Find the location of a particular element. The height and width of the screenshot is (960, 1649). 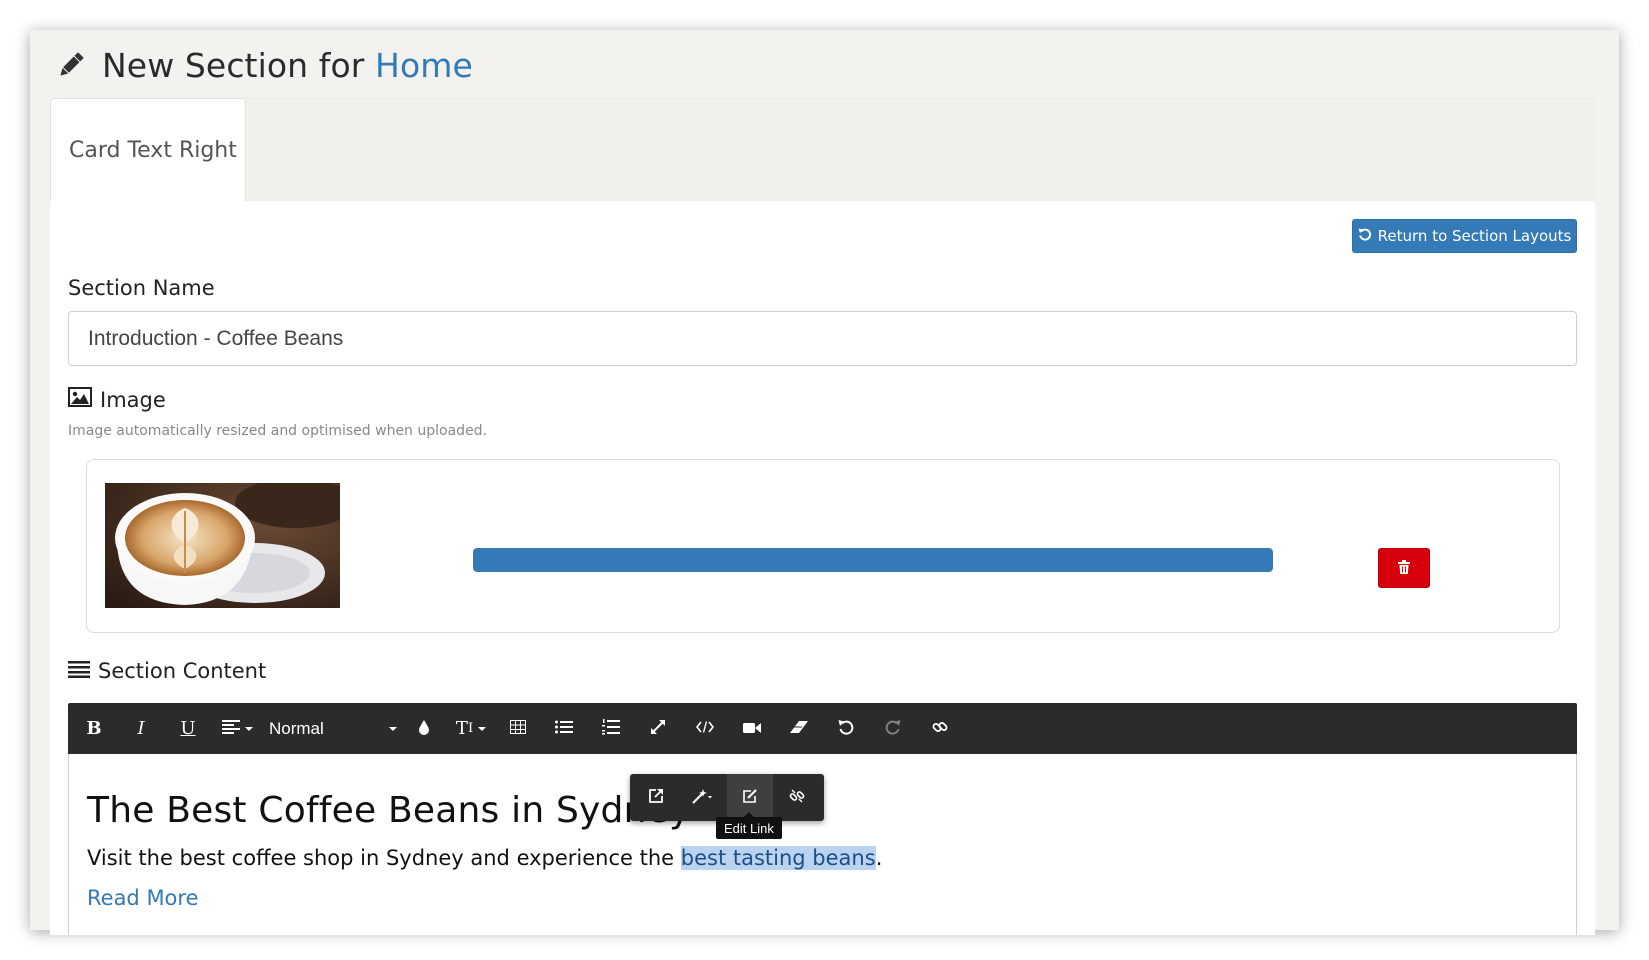

read-more-link: Read More is located at coordinates (143, 898).